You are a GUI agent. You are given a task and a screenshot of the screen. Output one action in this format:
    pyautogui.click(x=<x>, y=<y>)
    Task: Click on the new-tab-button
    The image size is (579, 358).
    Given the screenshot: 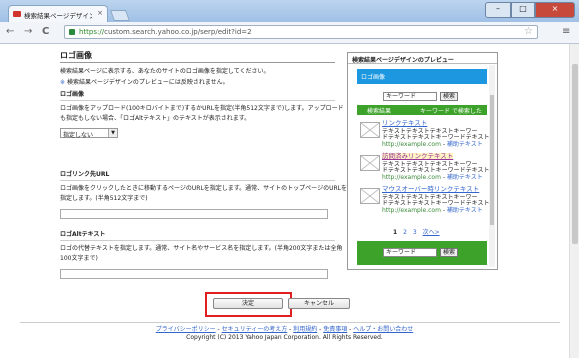 What is the action you would take?
    pyautogui.click(x=120, y=15)
    